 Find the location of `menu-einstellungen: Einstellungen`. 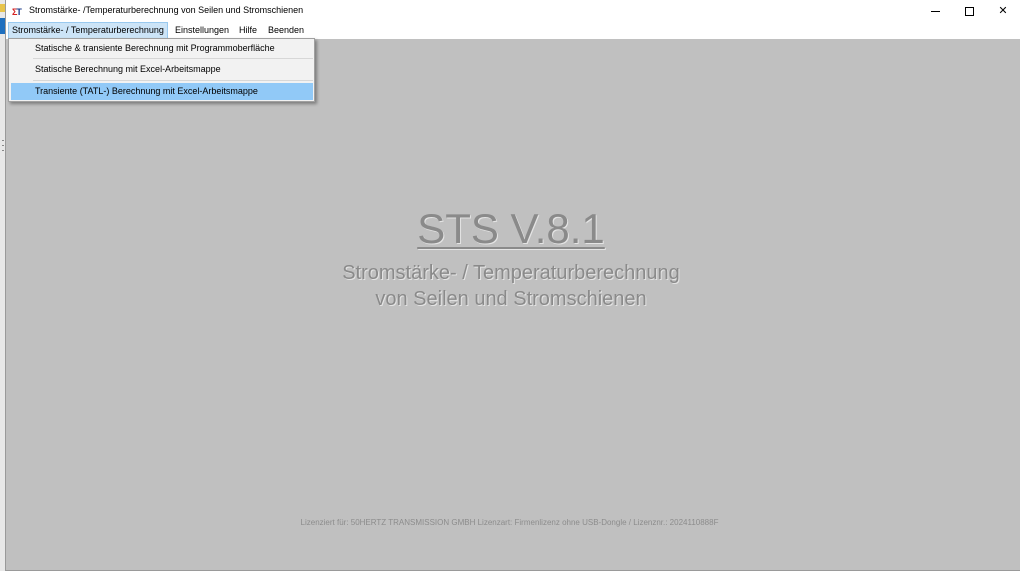

menu-einstellungen: Einstellungen is located at coordinates (202, 30).